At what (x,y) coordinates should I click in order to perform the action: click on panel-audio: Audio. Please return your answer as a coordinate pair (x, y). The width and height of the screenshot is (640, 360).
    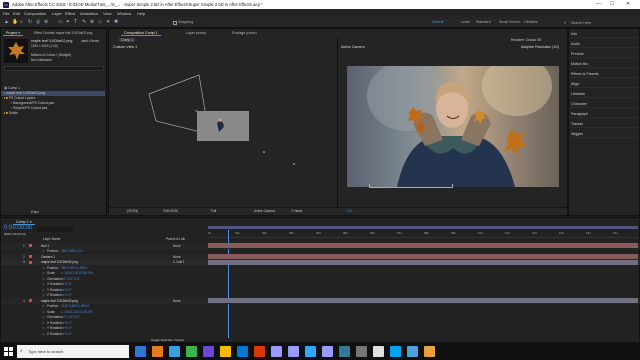
    Looking at the image, I should click on (604, 43).